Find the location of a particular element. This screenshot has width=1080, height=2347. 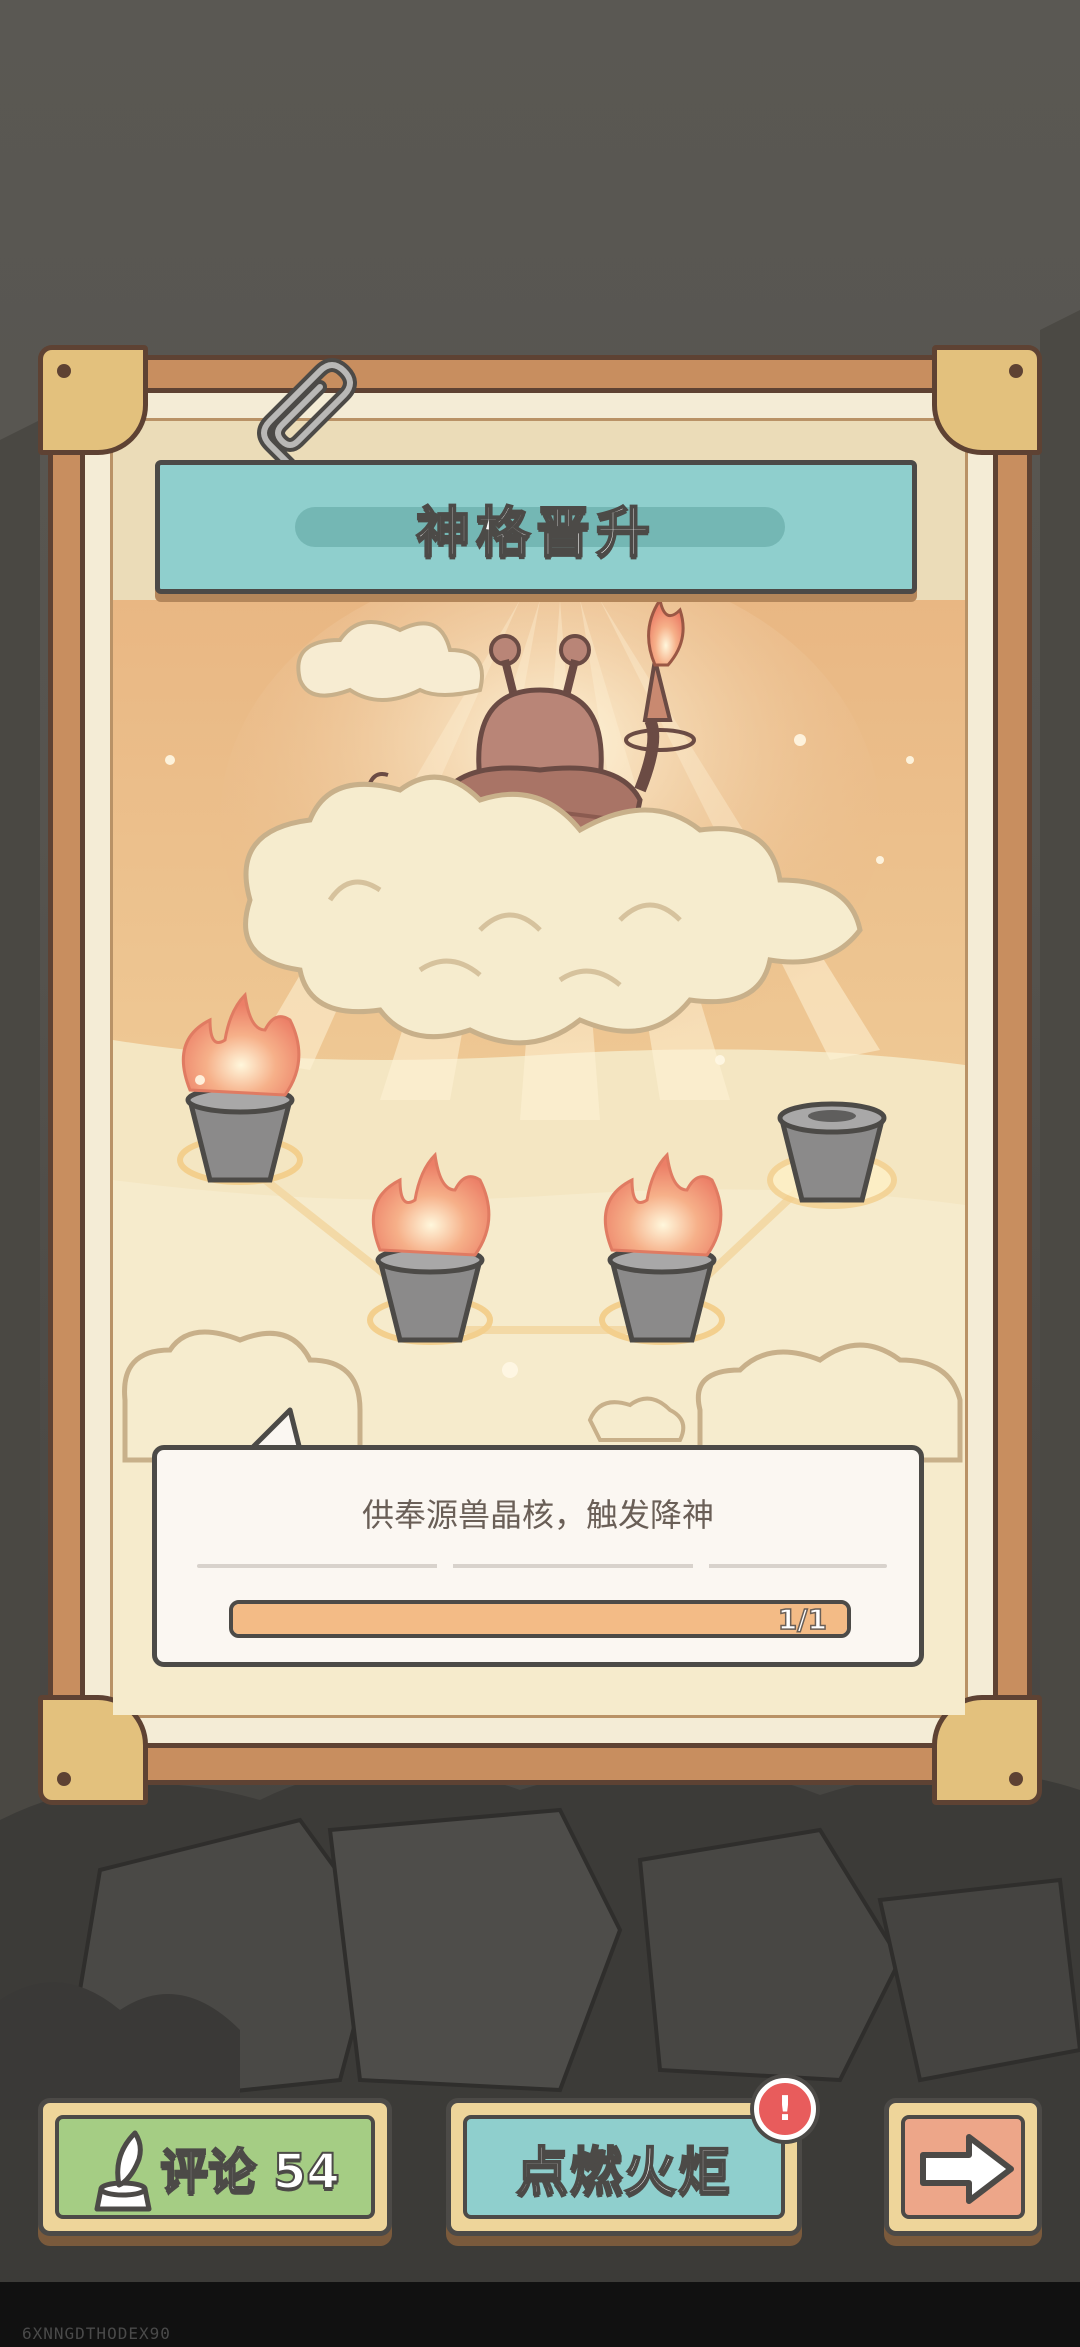

quest-progress-bar: 1/1 is located at coordinates (540, 1619).